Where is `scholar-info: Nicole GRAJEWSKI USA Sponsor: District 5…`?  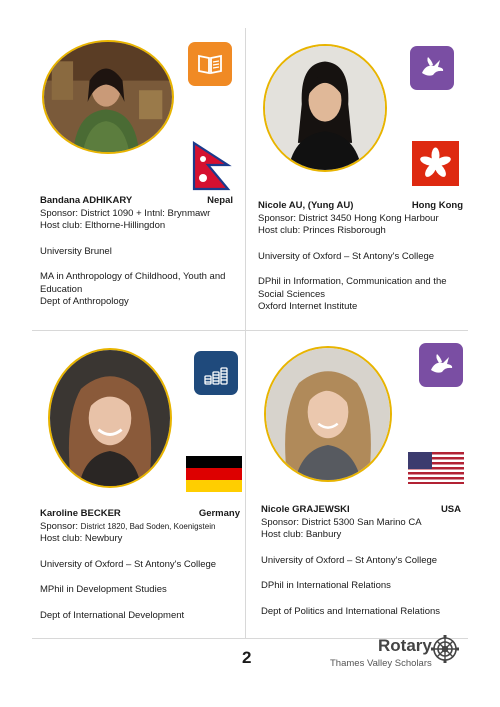 scholar-info: Nicole GRAJEWSKI USA Sponsor: District 5… is located at coordinates (361, 561).